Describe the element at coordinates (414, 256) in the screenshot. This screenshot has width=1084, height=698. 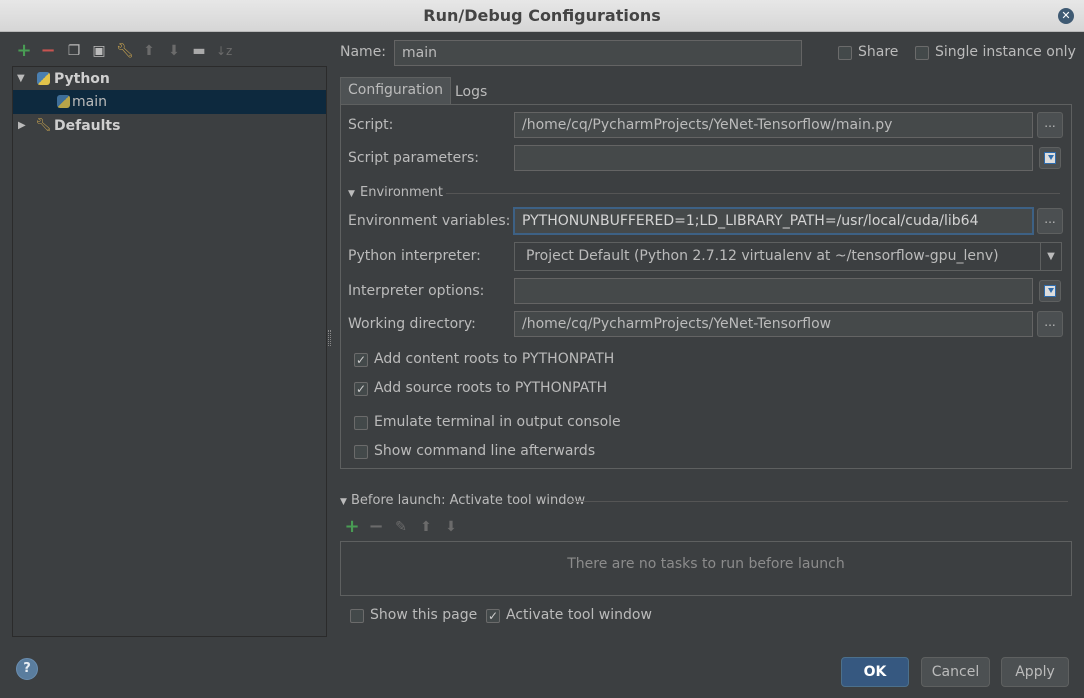
I see `interpreter-label: Python interpreter:` at that location.